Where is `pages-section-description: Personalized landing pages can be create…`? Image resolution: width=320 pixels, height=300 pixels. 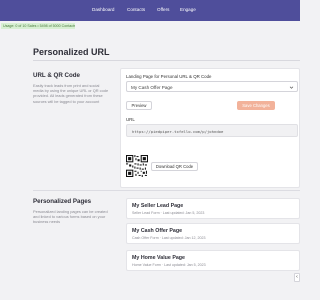
pages-section-description: Personalized landing pages can be create… is located at coordinates (70, 217).